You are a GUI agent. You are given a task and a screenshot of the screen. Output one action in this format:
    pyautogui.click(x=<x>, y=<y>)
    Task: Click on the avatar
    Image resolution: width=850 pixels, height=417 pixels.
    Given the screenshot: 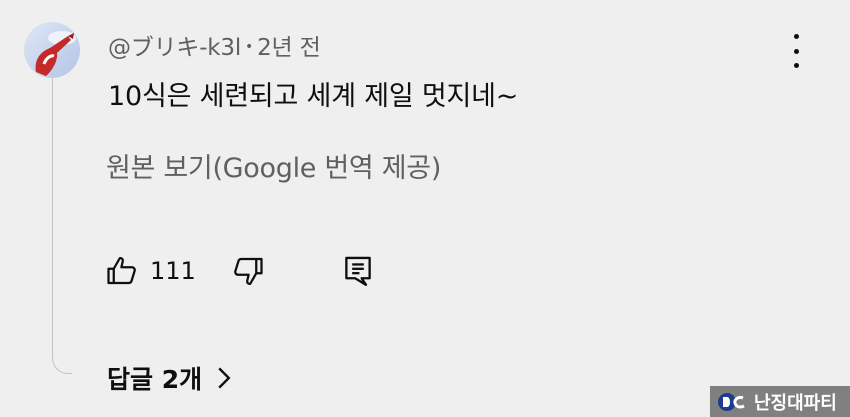 What is the action you would take?
    pyautogui.click(x=52, y=50)
    